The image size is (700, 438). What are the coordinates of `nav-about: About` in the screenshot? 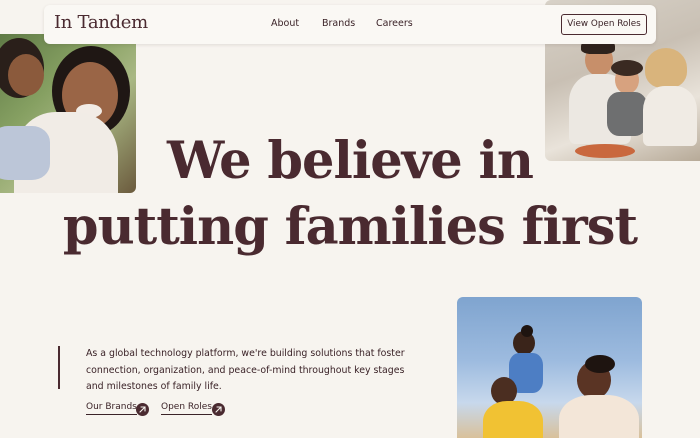 It's located at (285, 23).